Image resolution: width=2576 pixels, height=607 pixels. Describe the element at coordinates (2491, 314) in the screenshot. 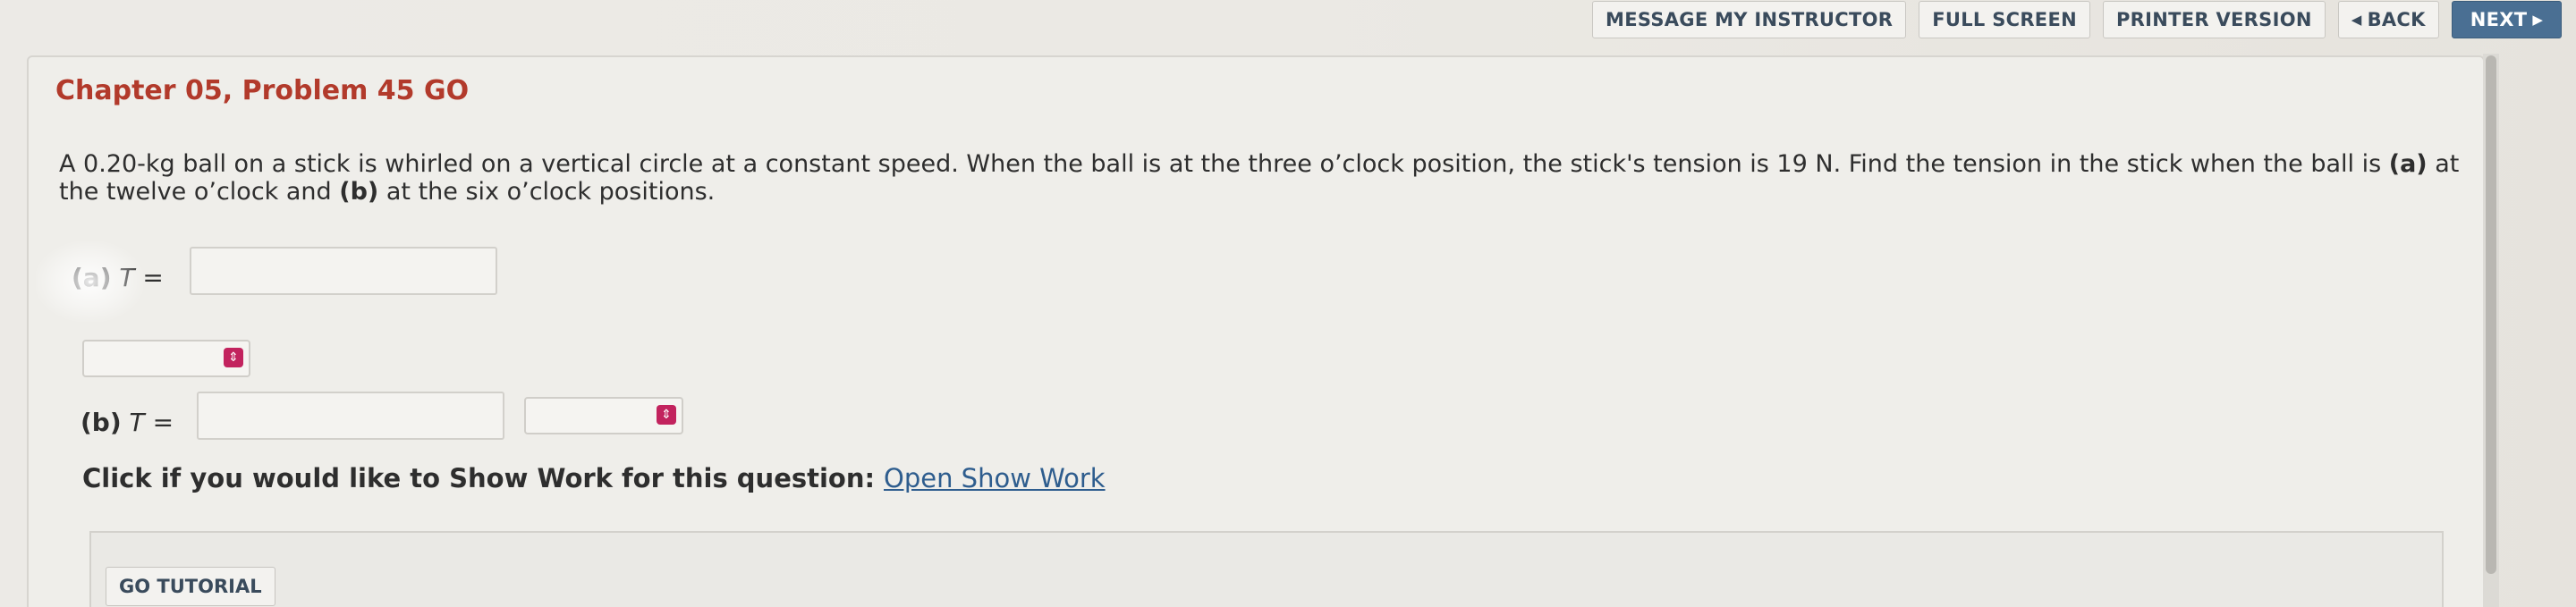

I see `scrollbar-thumb` at that location.